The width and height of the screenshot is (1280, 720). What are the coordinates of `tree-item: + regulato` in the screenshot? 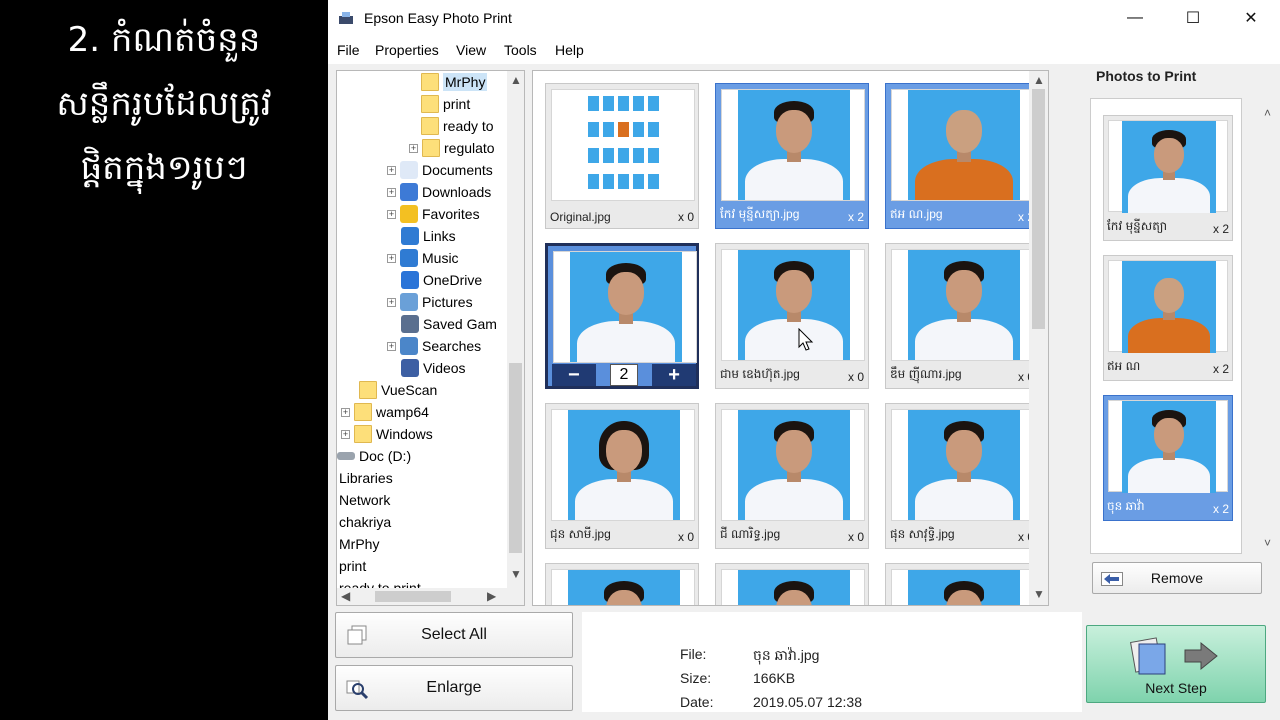 It's located at (452, 148).